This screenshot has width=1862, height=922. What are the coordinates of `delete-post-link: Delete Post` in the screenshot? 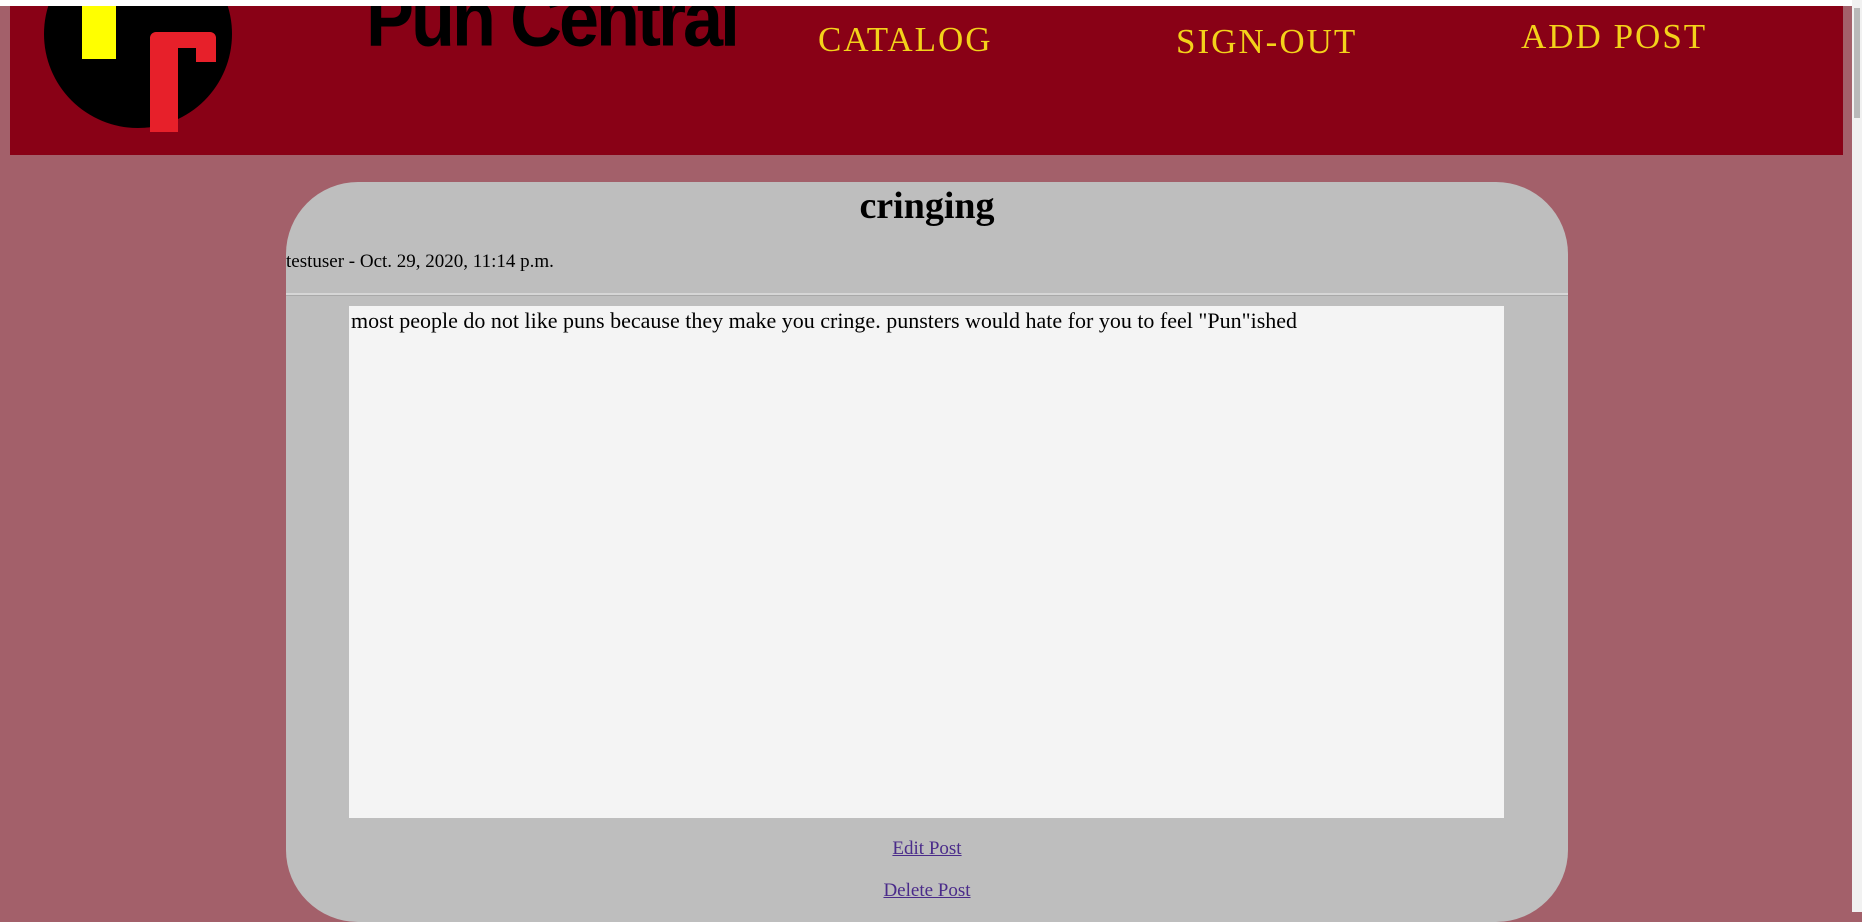 It's located at (927, 891).